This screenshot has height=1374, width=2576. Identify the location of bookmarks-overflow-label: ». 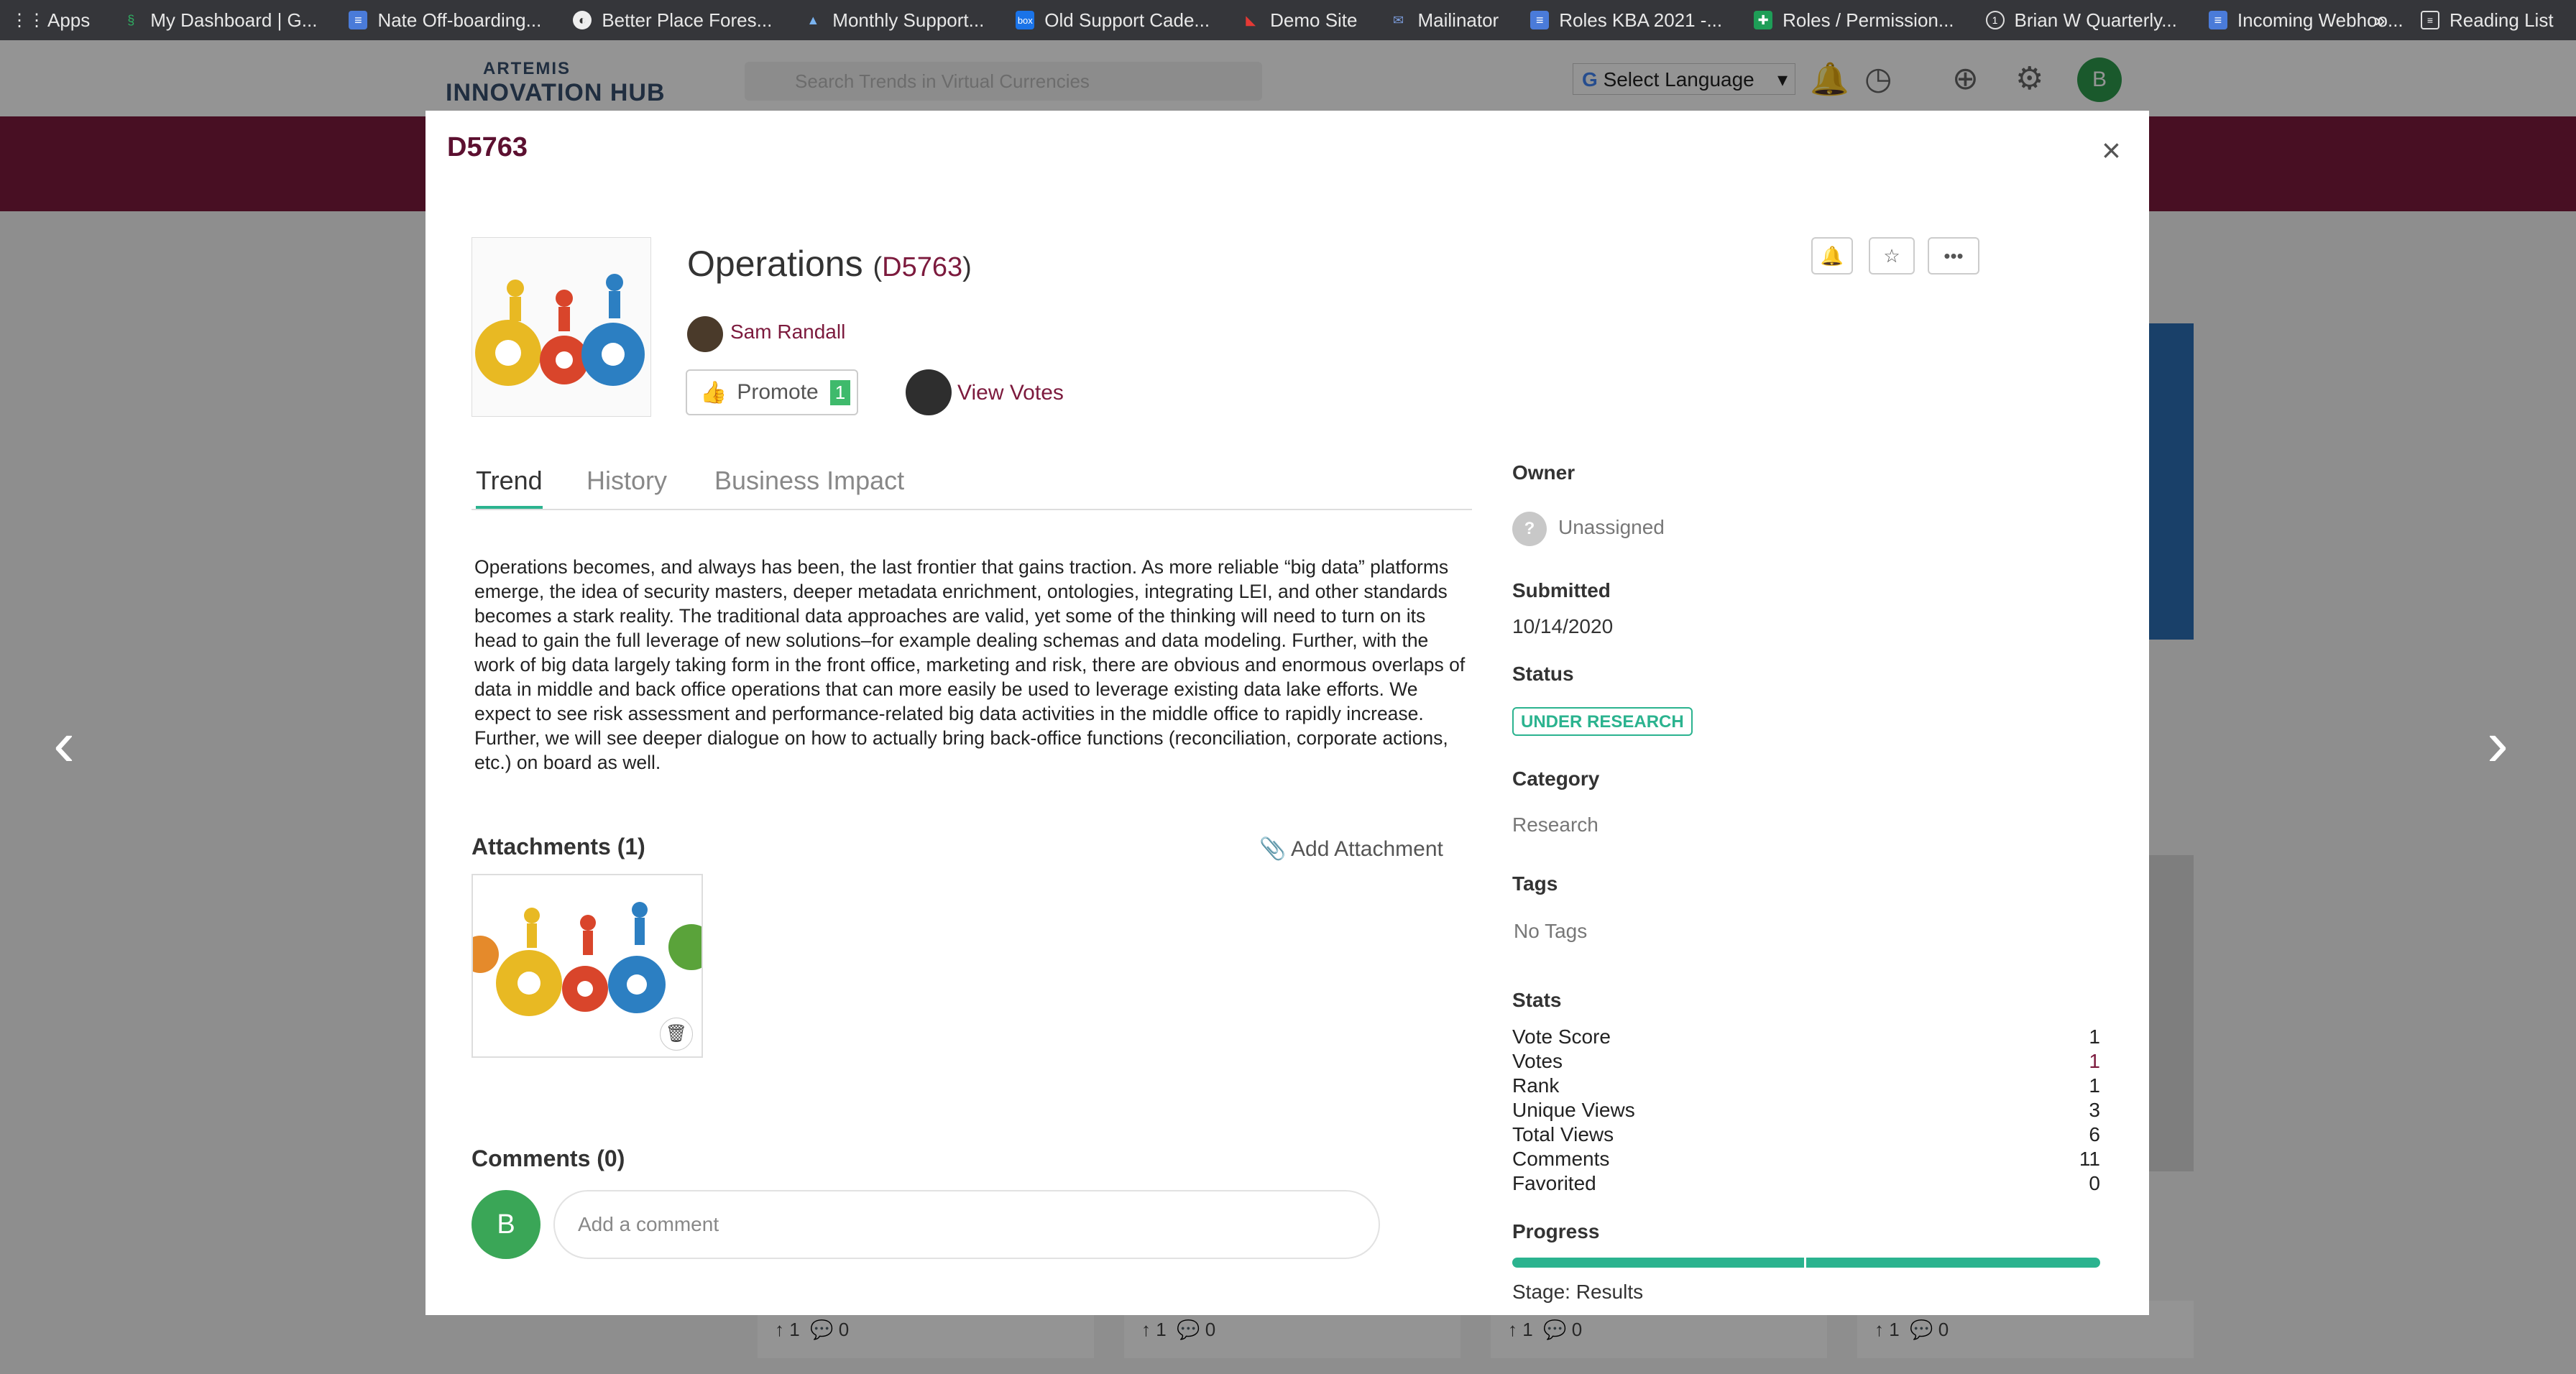
(2380, 20).